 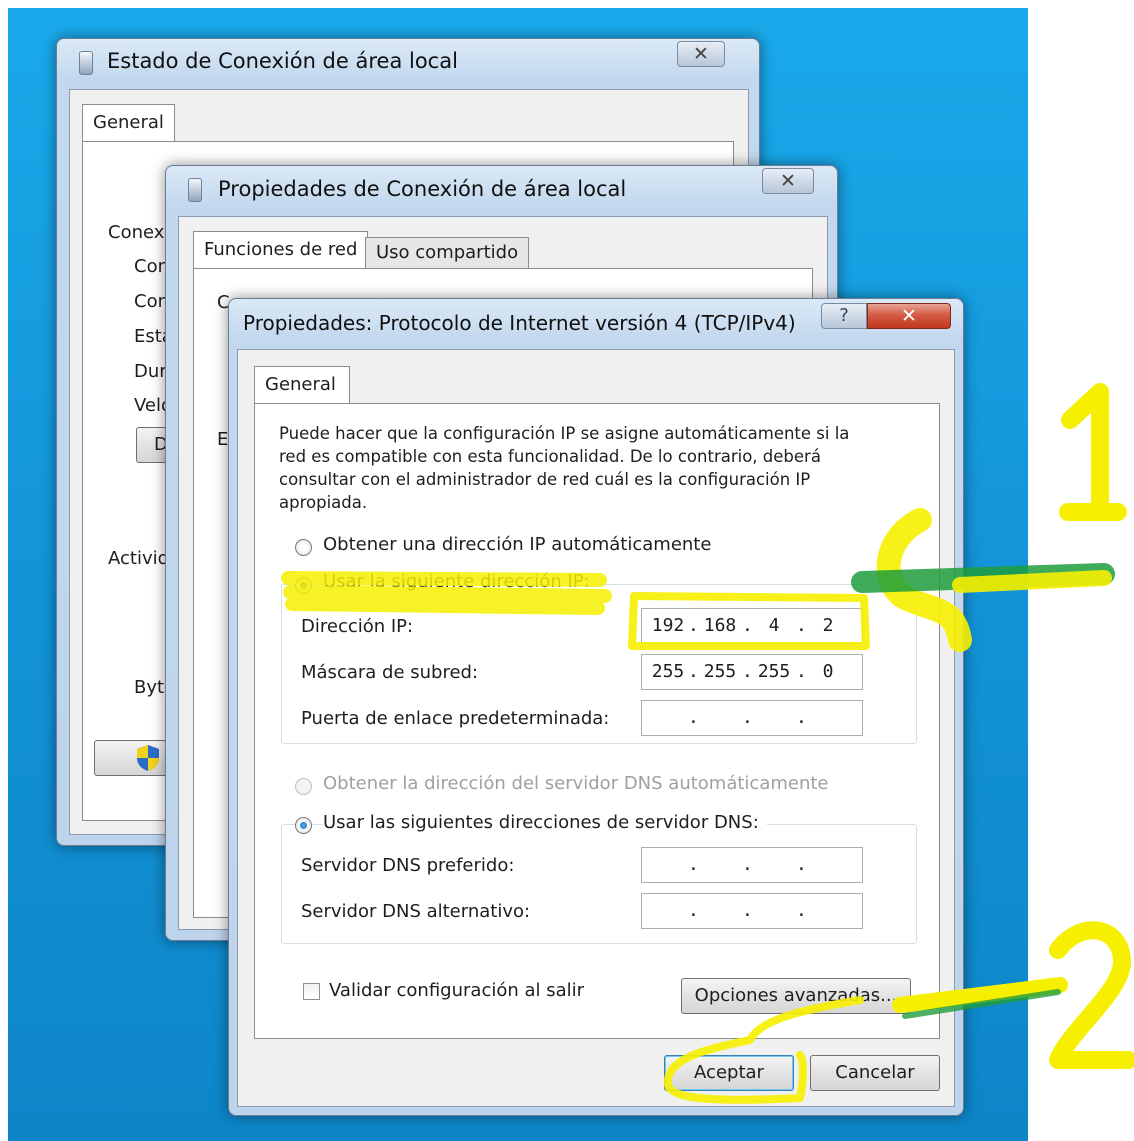 What do you see at coordinates (875, 1073) in the screenshot?
I see `cancel-button: Cancelar` at bounding box center [875, 1073].